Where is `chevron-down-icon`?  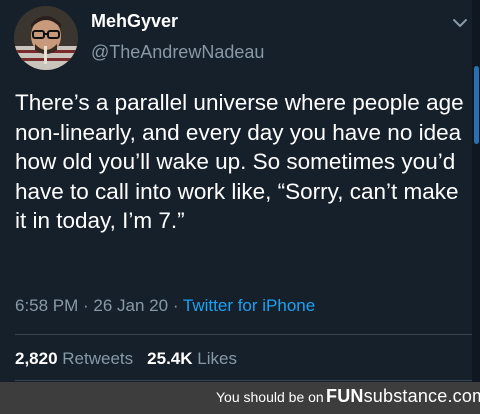
chevron-down-icon is located at coordinates (460, 22).